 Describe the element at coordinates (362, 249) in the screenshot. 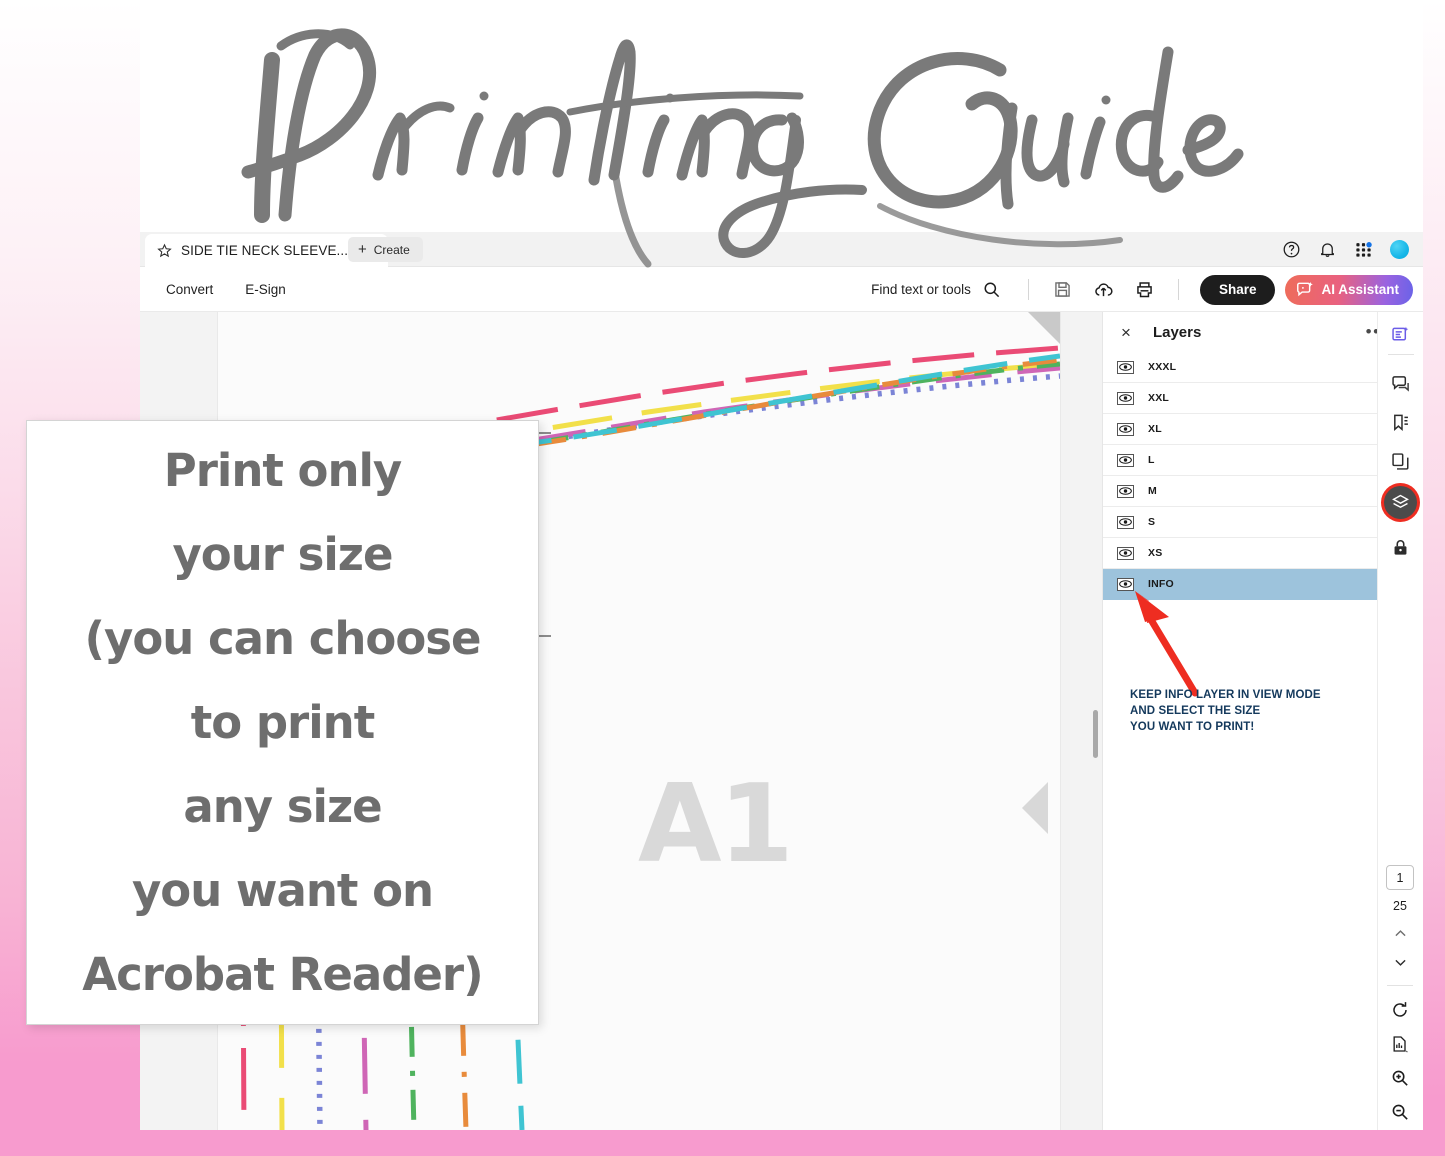

I see `plus-icon: +` at that location.